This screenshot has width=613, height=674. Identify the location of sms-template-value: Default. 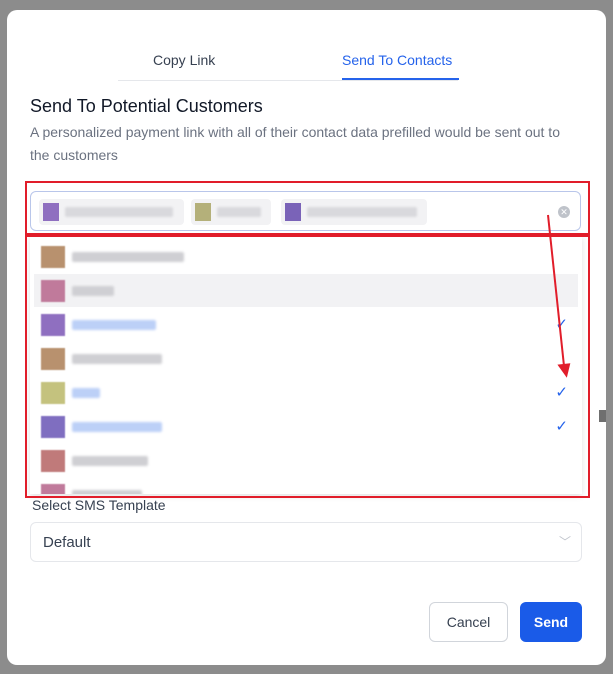
(67, 542).